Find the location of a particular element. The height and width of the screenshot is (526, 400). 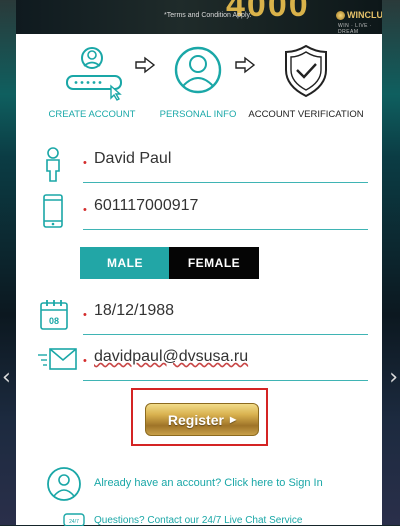

gender-male-button: MALE is located at coordinates (125, 263).